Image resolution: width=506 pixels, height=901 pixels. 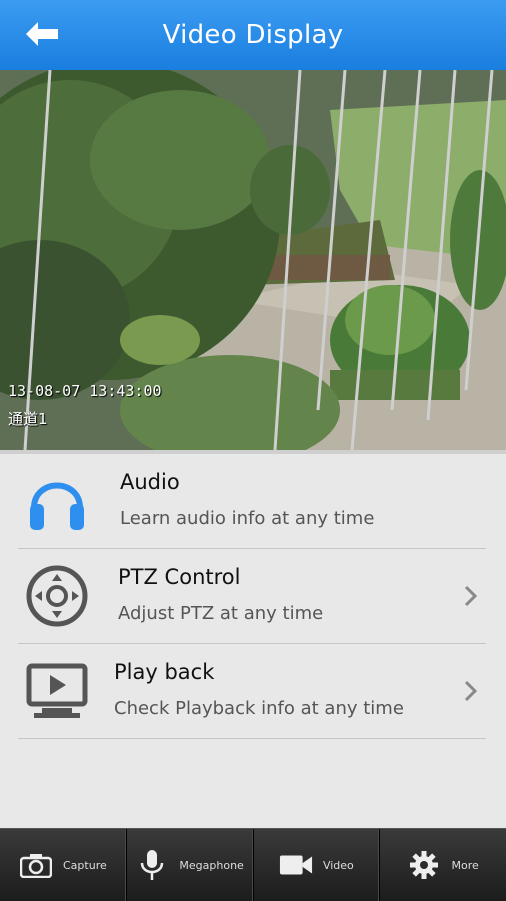 I want to click on app-header: Video Display, so click(x=253, y=35).